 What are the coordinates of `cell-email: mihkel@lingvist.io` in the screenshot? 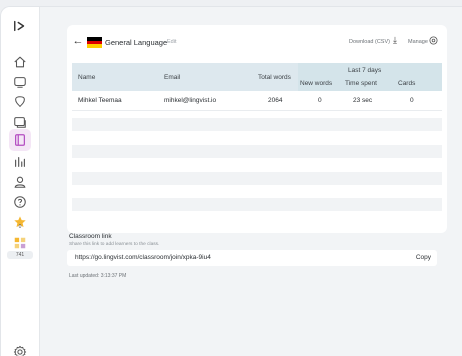 It's located at (190, 100).